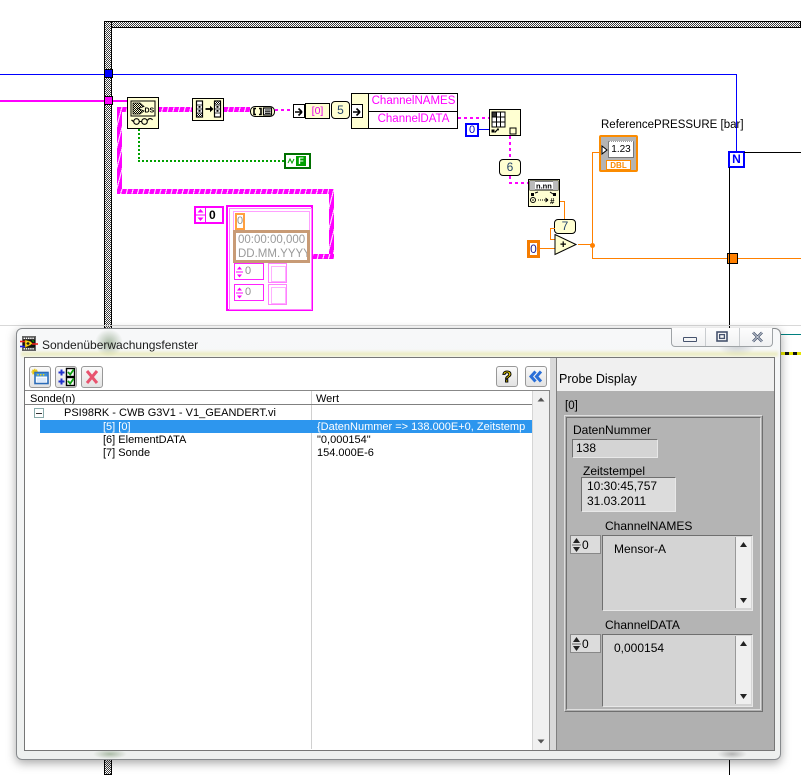 The image size is (801, 775). I want to click on svg-text: F, so click(301, 161).